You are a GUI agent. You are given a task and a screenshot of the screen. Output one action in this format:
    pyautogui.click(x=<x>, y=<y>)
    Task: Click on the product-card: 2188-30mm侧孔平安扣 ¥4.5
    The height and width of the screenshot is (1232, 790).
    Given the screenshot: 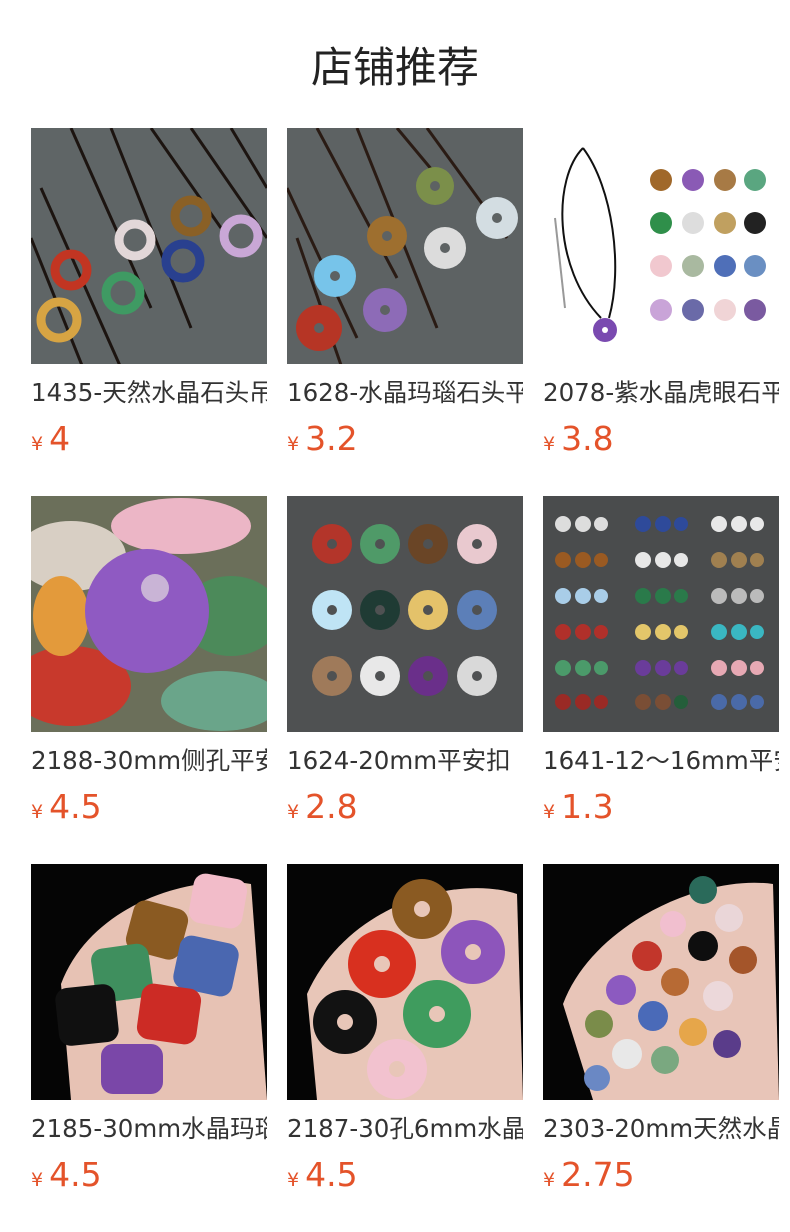 What is the action you would take?
    pyautogui.click(x=149, y=661)
    